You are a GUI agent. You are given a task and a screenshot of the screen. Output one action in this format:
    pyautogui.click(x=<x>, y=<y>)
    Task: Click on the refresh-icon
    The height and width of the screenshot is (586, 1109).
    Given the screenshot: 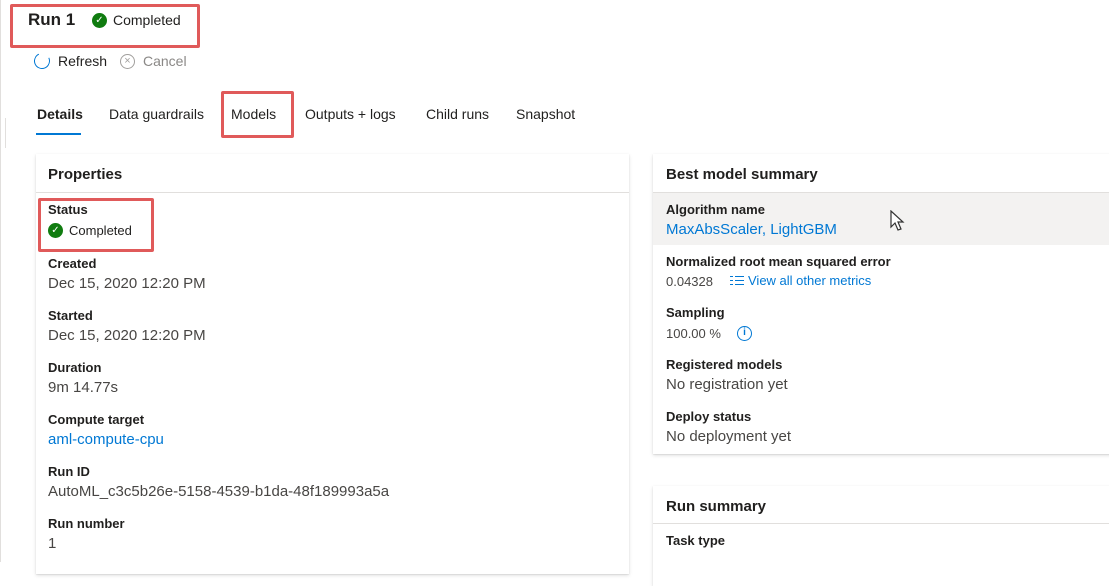 What is the action you would take?
    pyautogui.click(x=42, y=61)
    